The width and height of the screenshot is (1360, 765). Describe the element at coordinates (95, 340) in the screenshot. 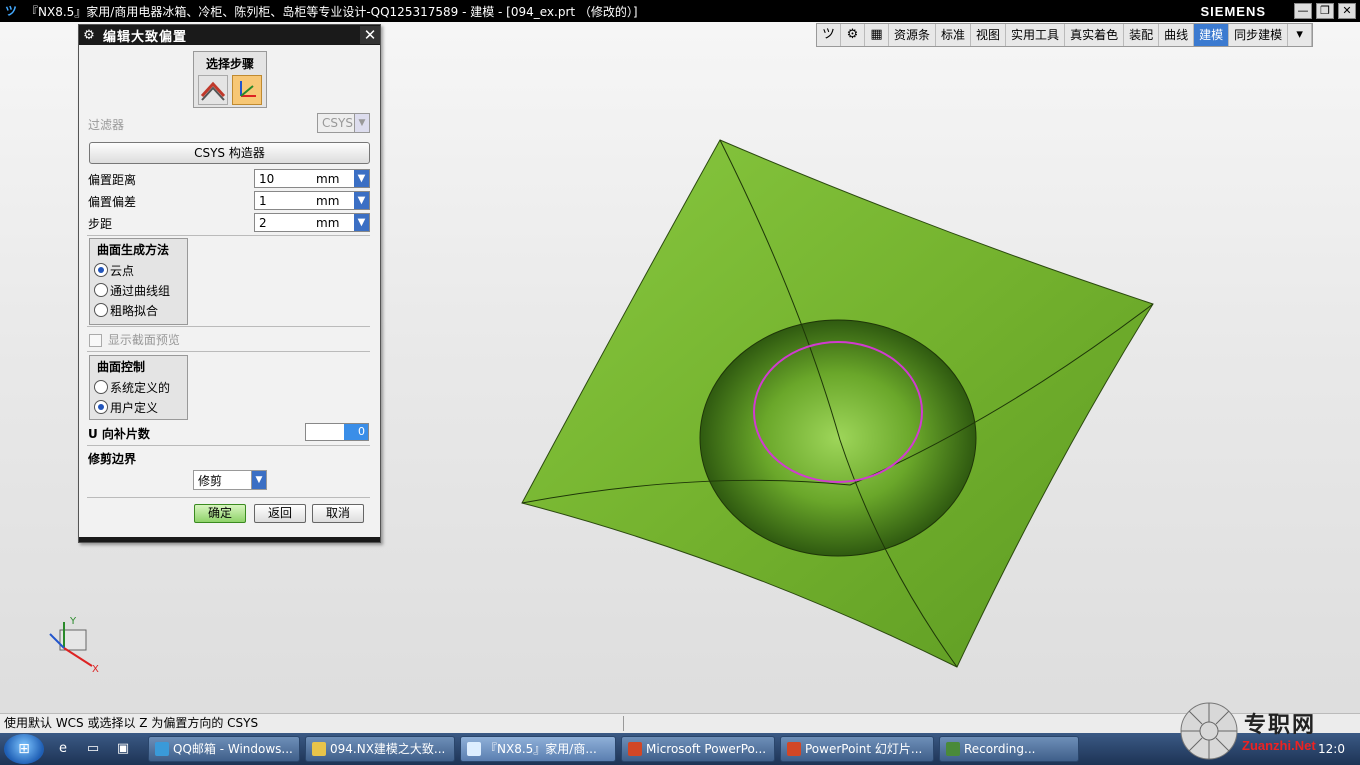

I see `checkbox-icon` at that location.